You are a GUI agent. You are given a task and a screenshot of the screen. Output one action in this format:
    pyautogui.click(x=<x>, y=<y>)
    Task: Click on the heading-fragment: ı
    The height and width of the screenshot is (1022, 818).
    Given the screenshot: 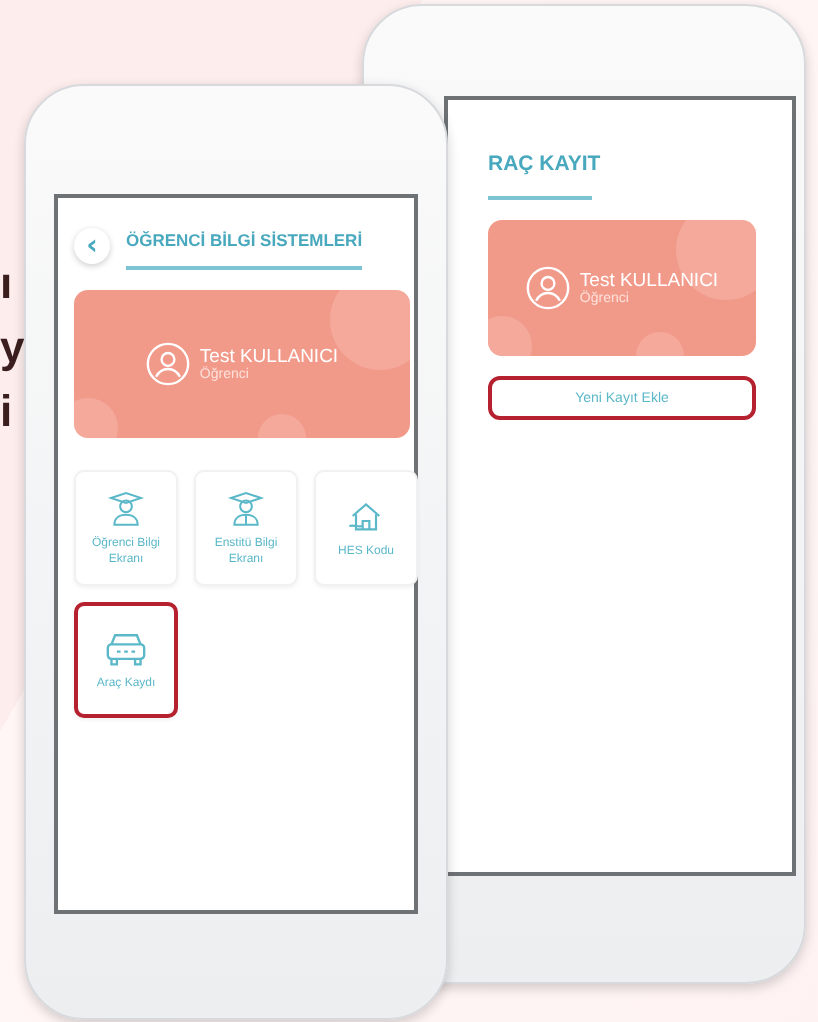 What is the action you would take?
    pyautogui.click(x=7, y=284)
    